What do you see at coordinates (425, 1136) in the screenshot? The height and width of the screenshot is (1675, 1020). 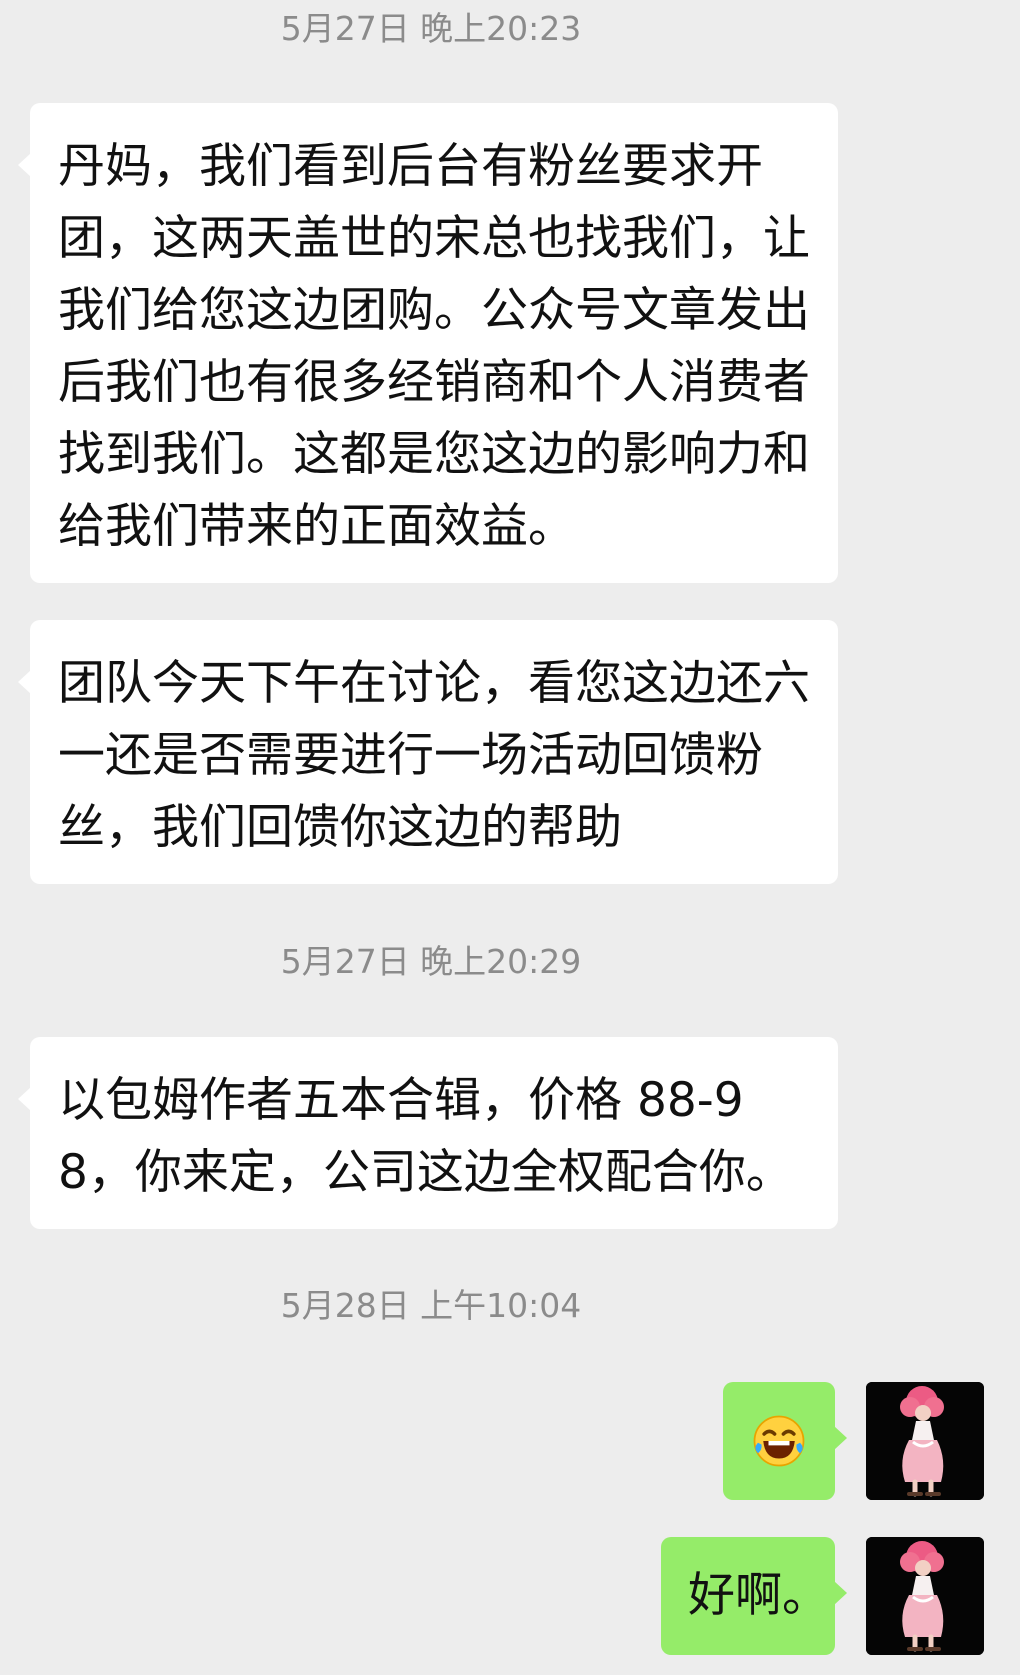 I see `incoming-message-text: 以包姆作者五本合辑，价格 88-98，你来定，公司这边全权配合你。` at bounding box center [425, 1136].